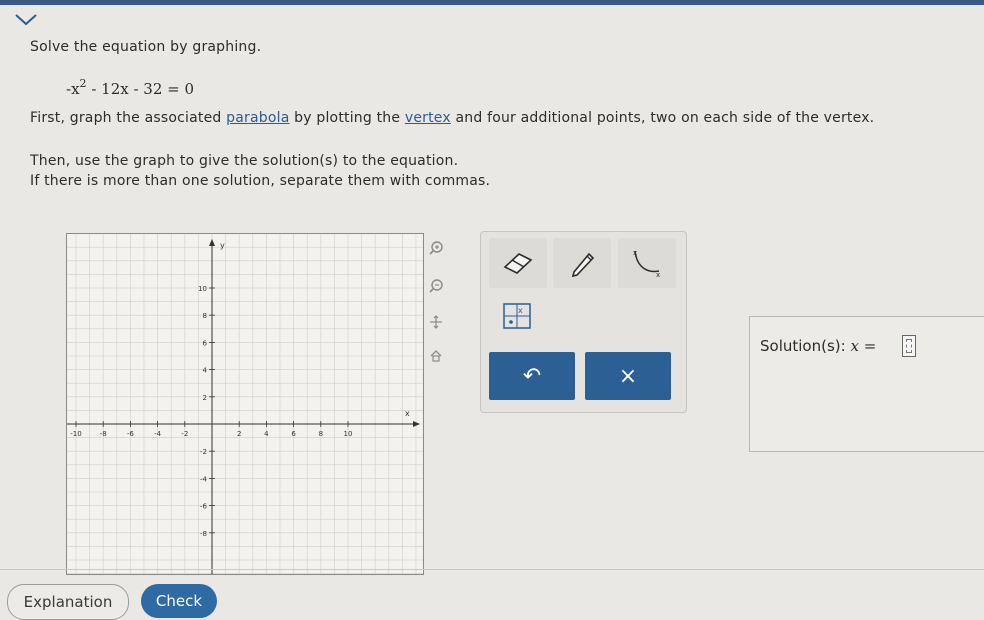  Describe the element at coordinates (583, 322) in the screenshot. I see `graph-tool-palette: x x x ↶ ×` at that location.